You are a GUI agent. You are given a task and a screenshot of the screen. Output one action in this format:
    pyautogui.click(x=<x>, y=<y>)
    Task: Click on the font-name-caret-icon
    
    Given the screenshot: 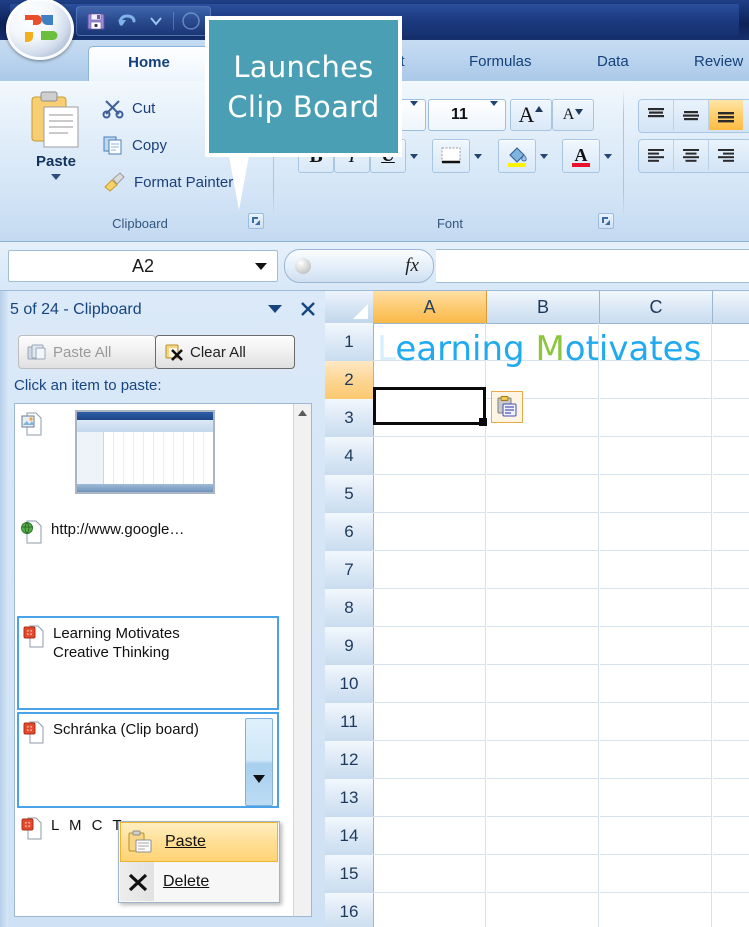 What is the action you would take?
    pyautogui.click(x=417, y=112)
    